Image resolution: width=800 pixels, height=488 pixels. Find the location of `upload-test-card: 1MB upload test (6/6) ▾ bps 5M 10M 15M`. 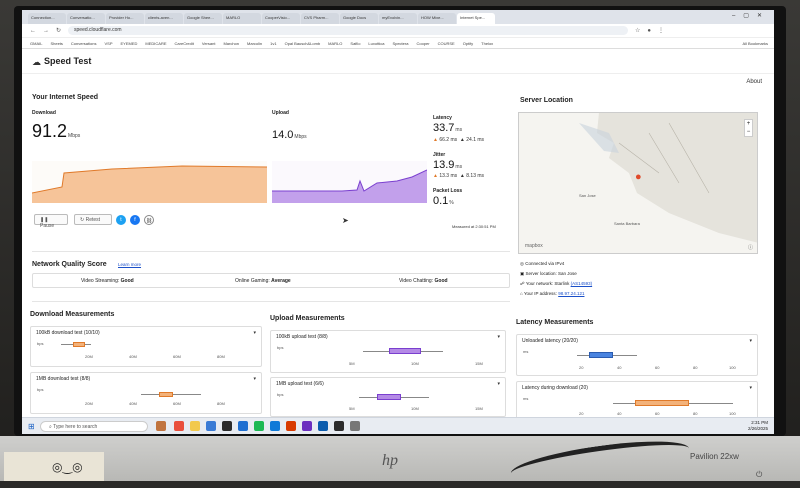

upload-test-card: 1MB upload test (6/6) ▾ bps 5M 10M 15M is located at coordinates (388, 397).